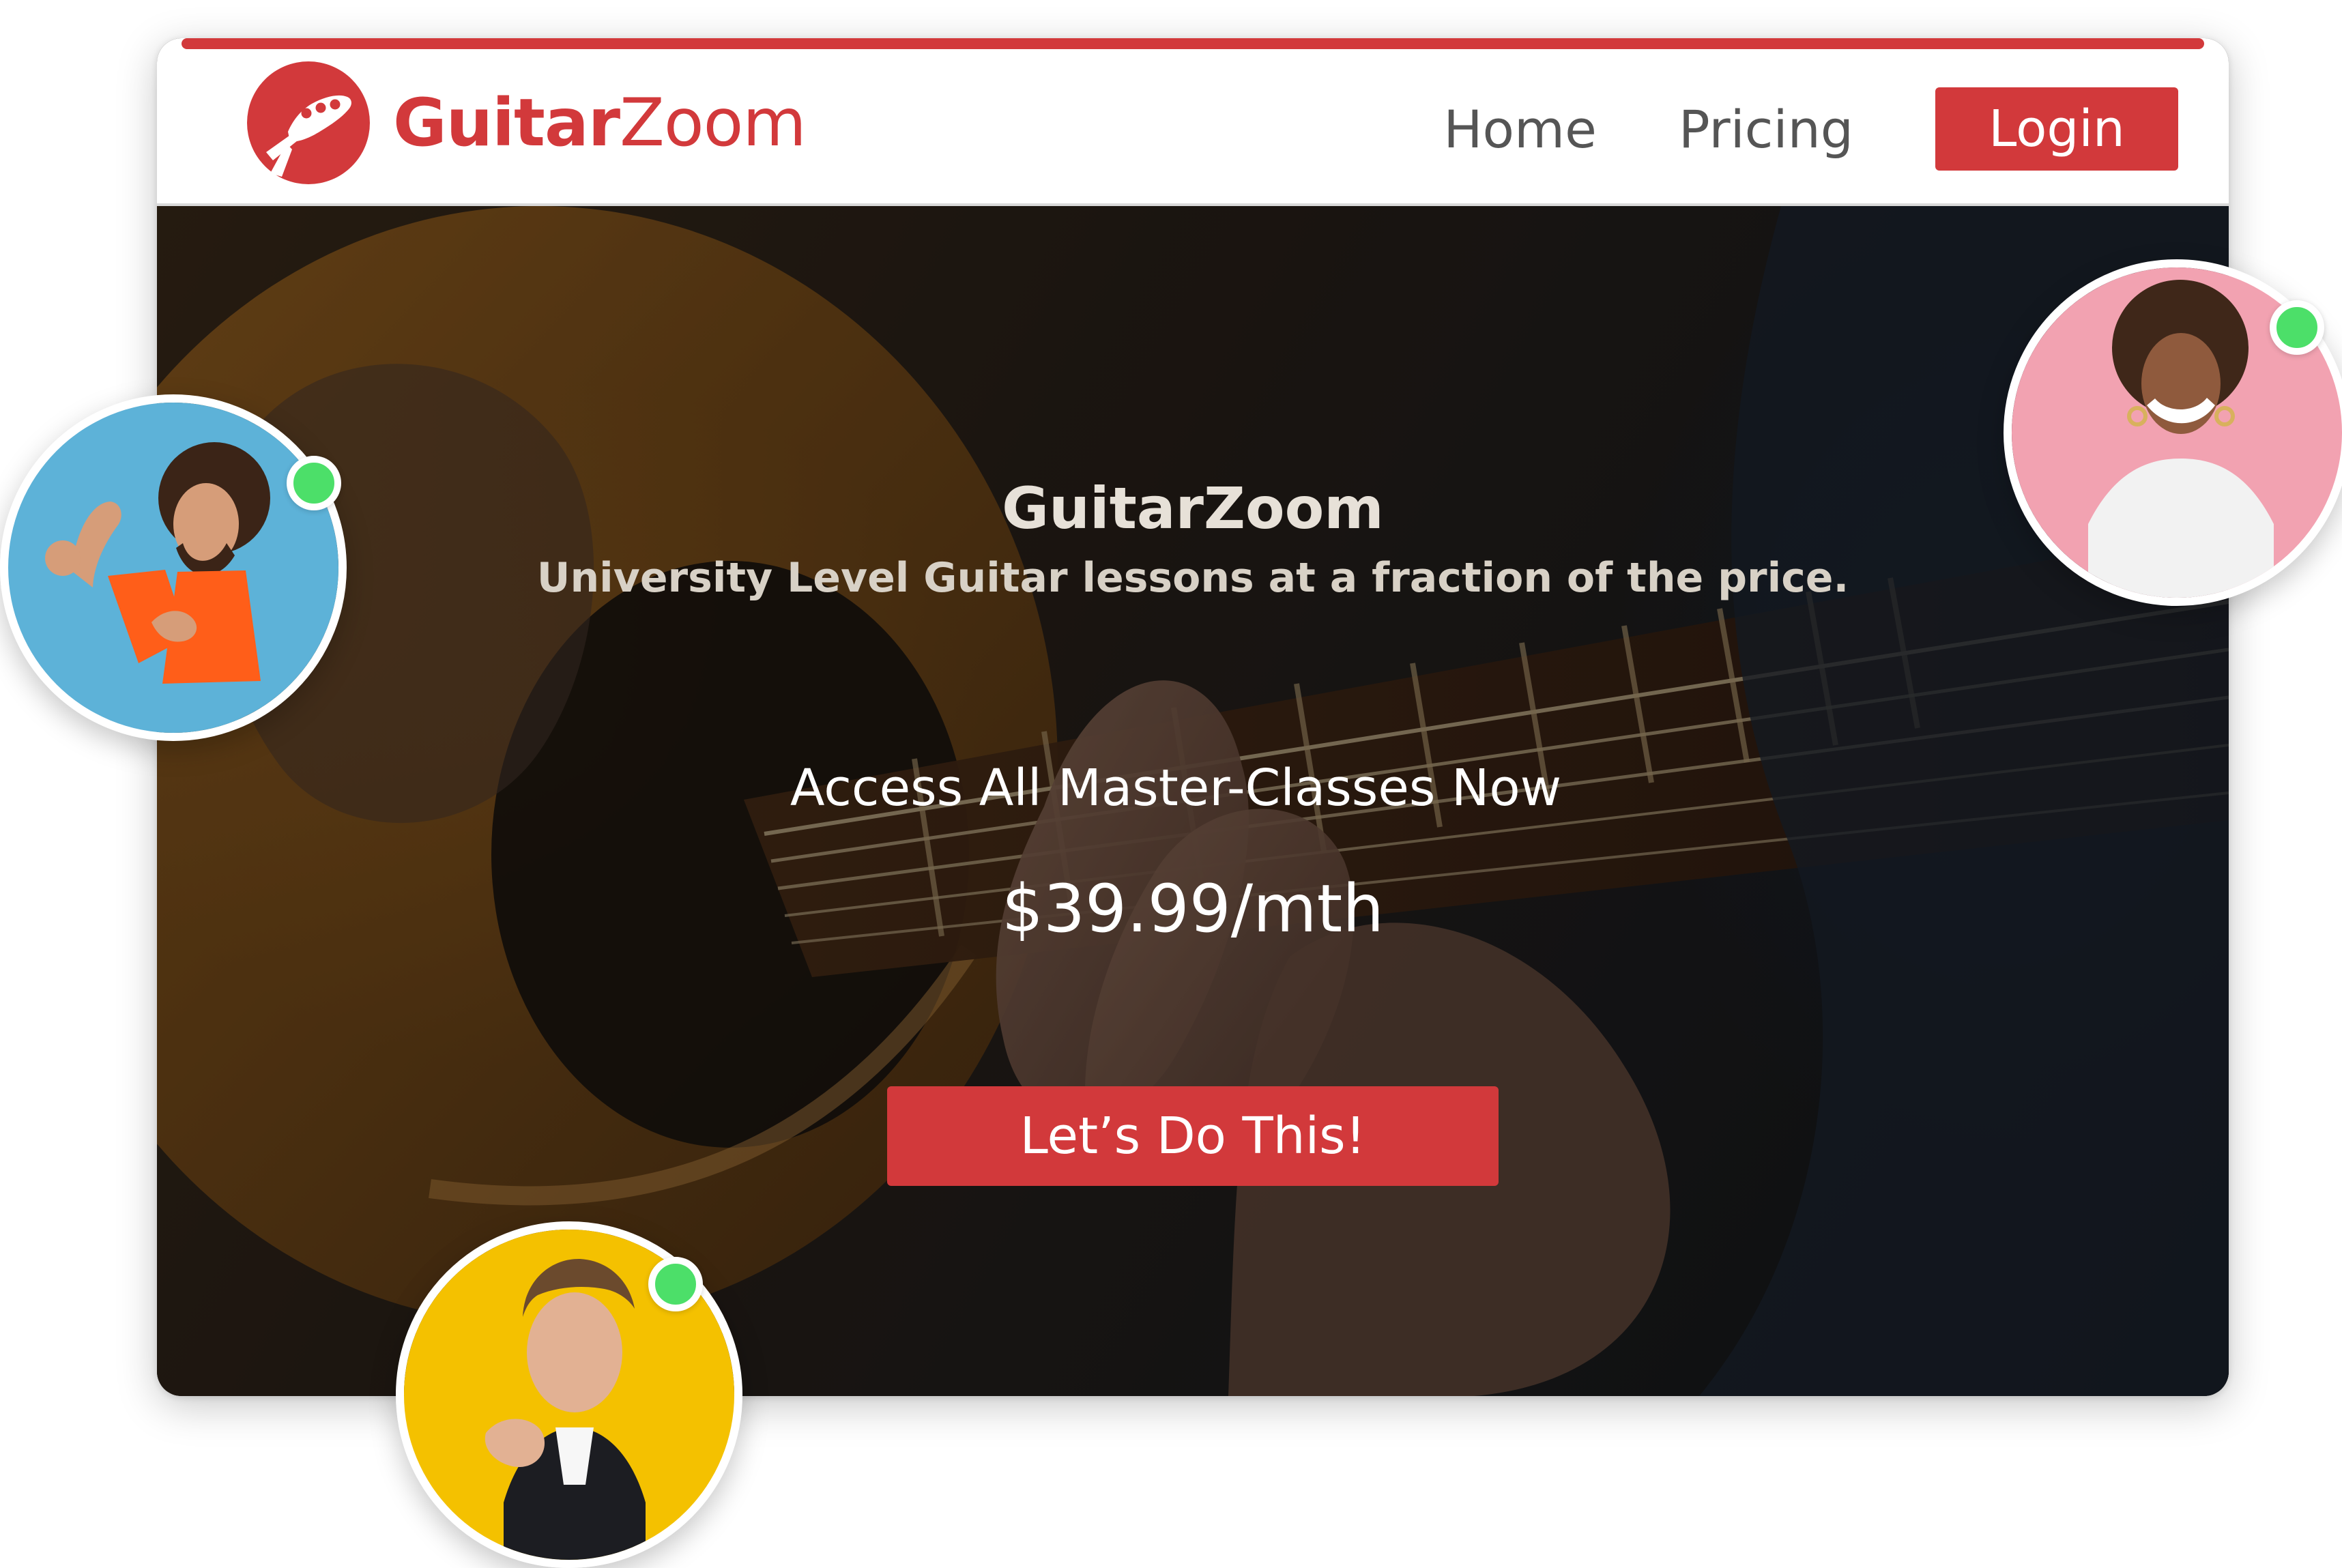 The width and height of the screenshot is (2342, 1568). Describe the element at coordinates (1193, 1136) in the screenshot. I see `lets-do-this-button: Let’s Do This!` at that location.